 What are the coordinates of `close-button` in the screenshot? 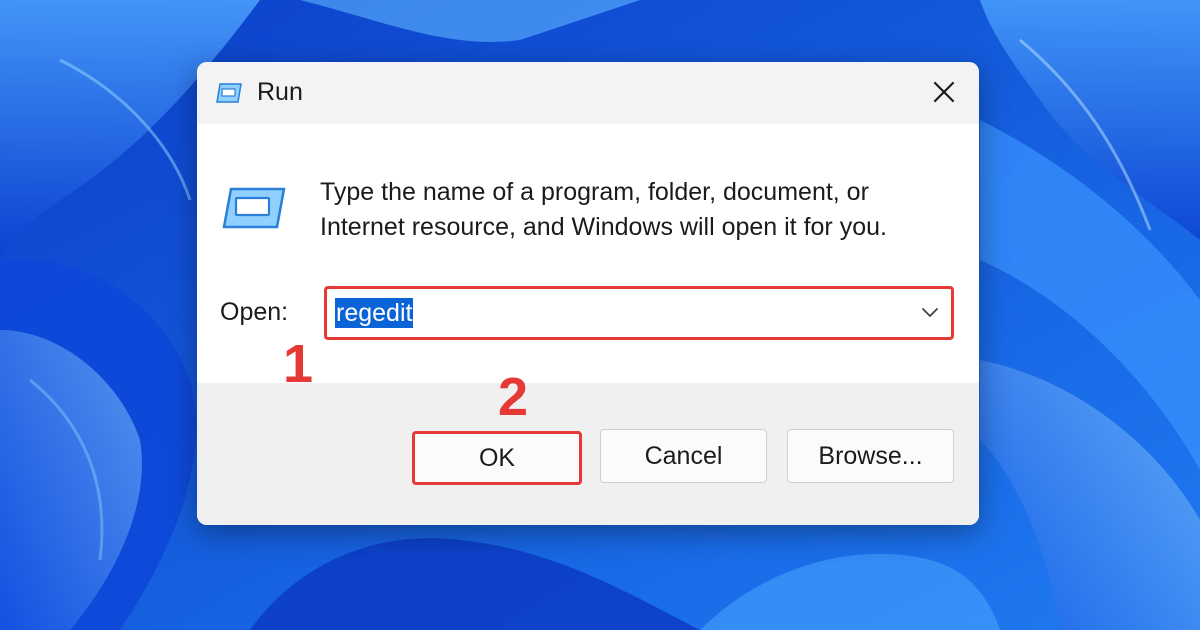 It's located at (944, 92).